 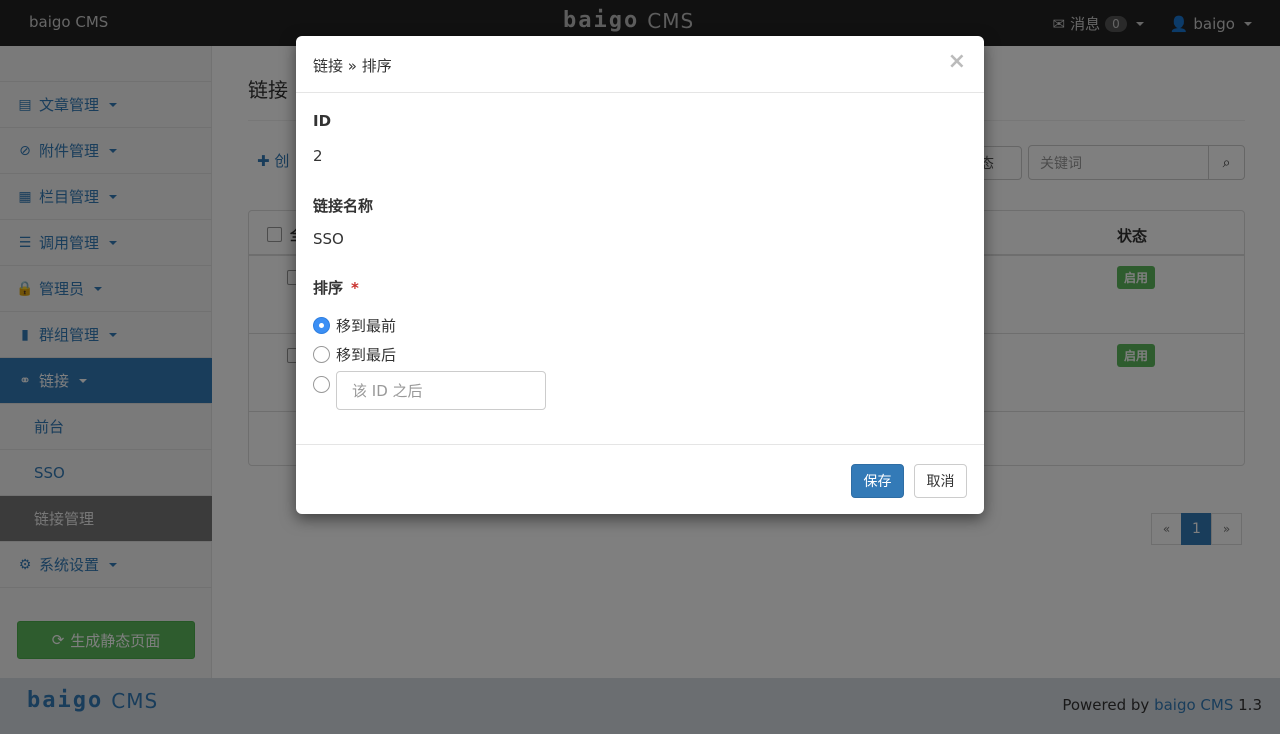 What do you see at coordinates (387, 391) in the screenshot?
I see `after-id-placeholder: 该 ID 之后` at bounding box center [387, 391].